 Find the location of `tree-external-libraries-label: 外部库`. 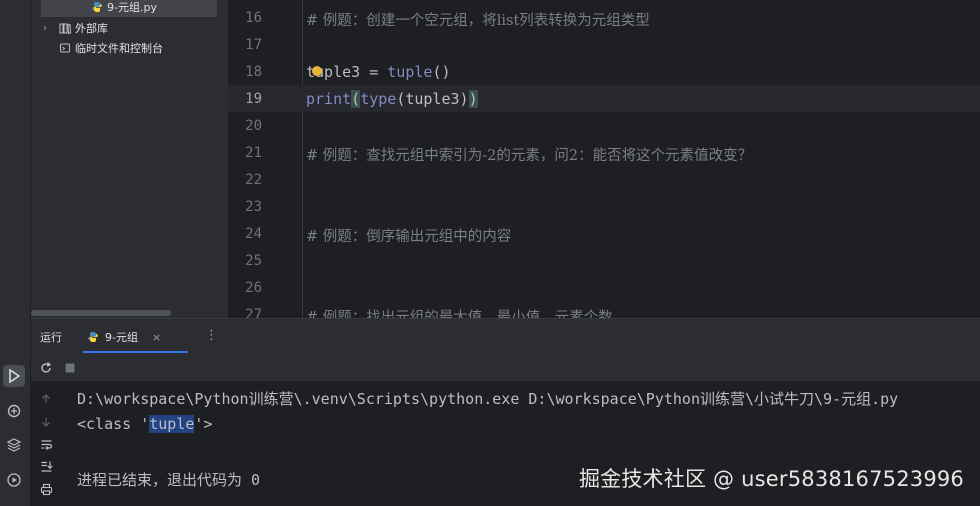

tree-external-libraries-label: 外部库 is located at coordinates (91, 28).